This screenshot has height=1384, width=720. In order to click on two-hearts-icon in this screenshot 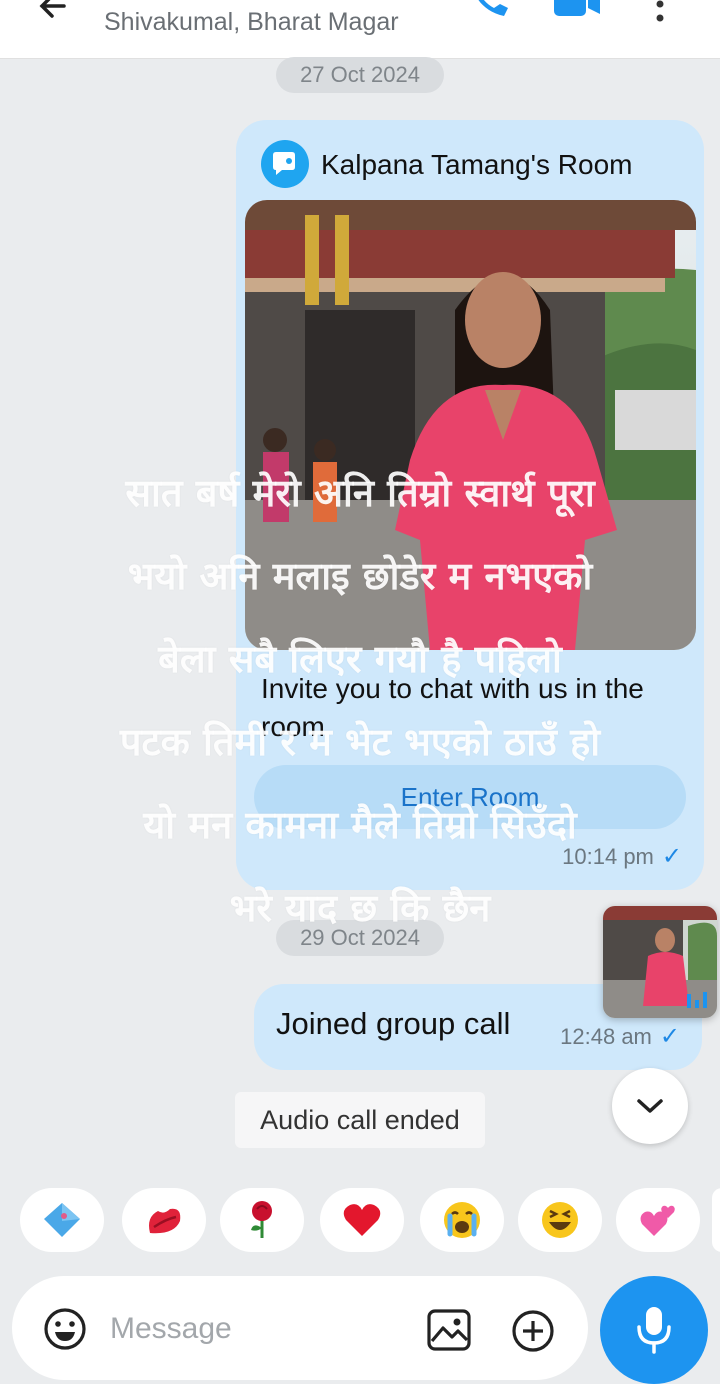, I will do `click(657, 1220)`.